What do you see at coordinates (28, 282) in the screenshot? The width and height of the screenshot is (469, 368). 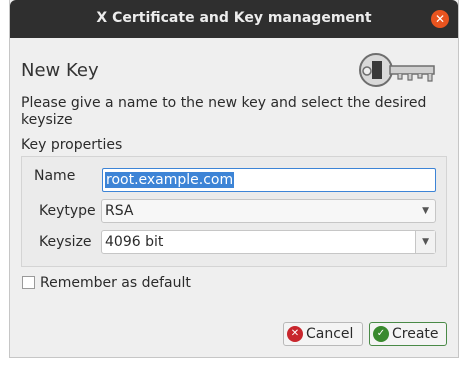 I see `remember-default-checkbox` at bounding box center [28, 282].